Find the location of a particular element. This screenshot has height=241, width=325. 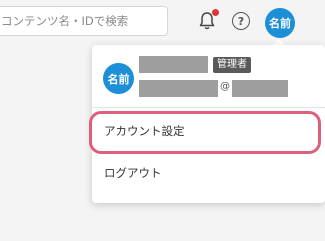

help-icon: ? is located at coordinates (241, 21).